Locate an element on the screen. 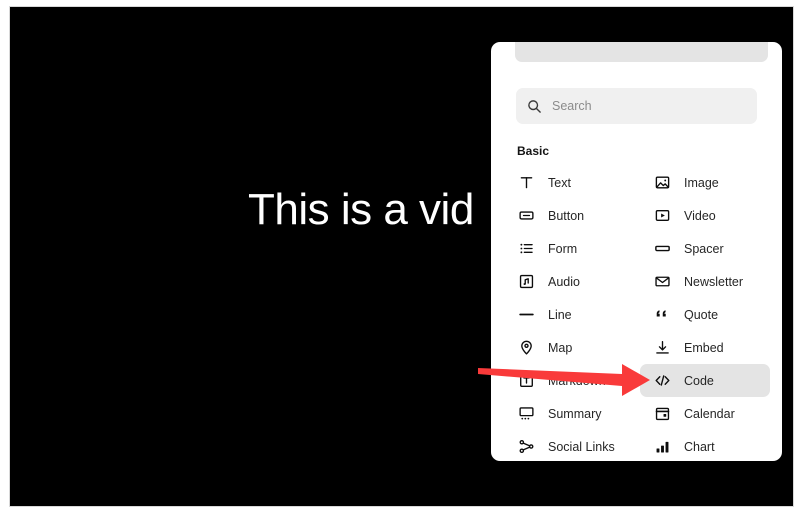  block-item-label: Spacer is located at coordinates (704, 248).